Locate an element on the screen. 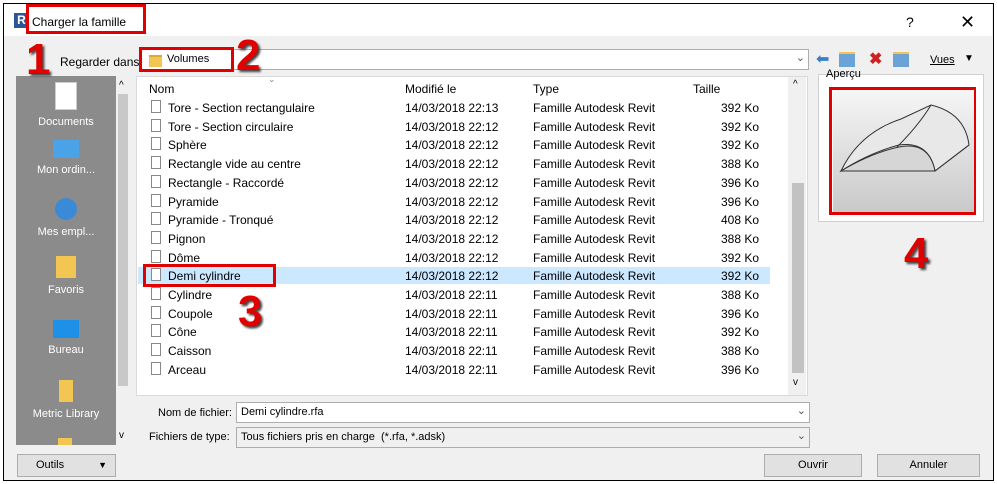  filetype-label: Fichiers de type: is located at coordinates (189, 437).